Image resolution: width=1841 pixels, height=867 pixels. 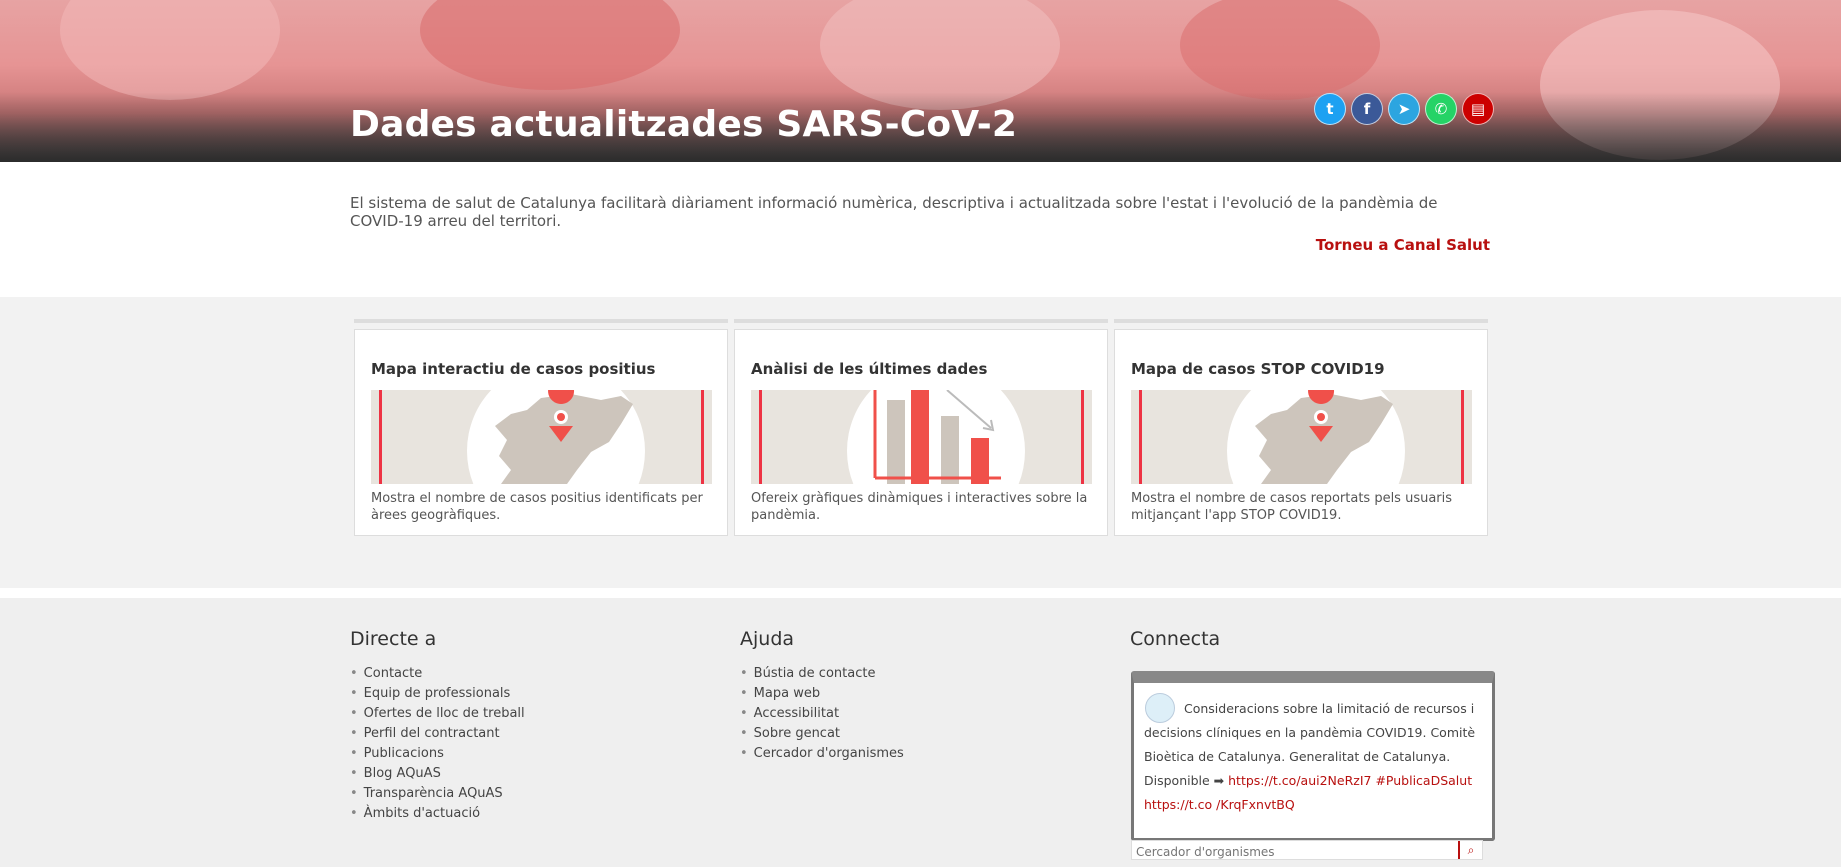 What do you see at coordinates (437, 674) in the screenshot?
I see `footer-link: • Contacte` at bounding box center [437, 674].